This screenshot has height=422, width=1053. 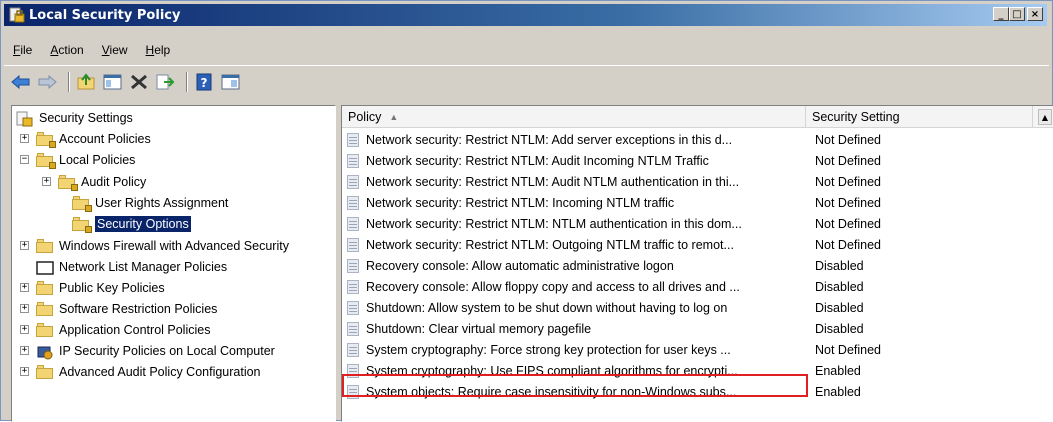 What do you see at coordinates (525, 15) in the screenshot?
I see `title-bar: Local Security Policy _ □ ×` at bounding box center [525, 15].